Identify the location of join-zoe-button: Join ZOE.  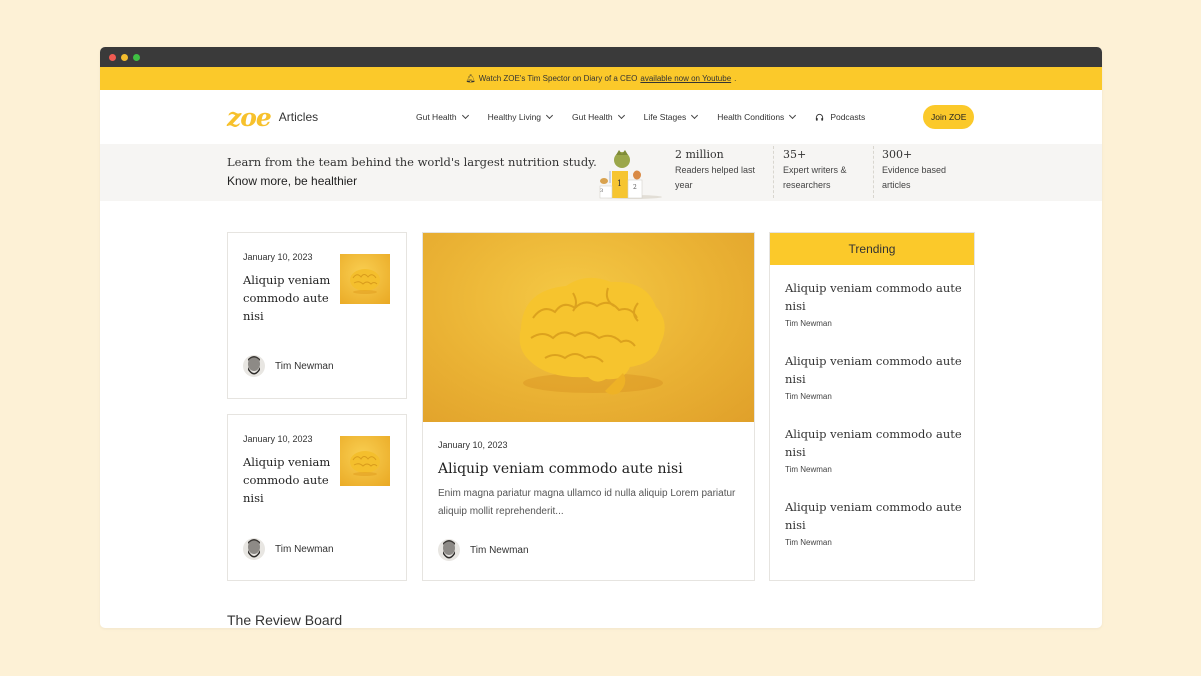
(949, 117).